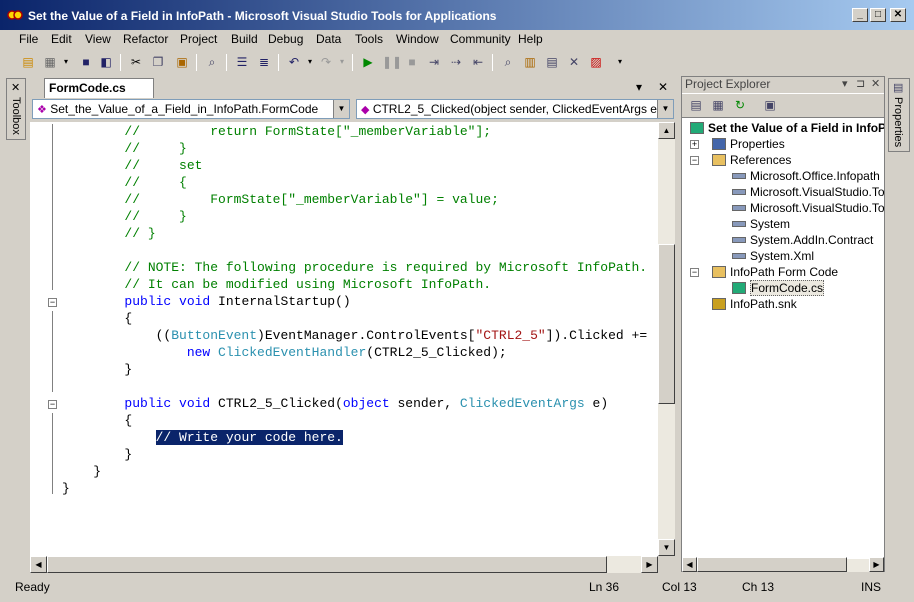 Image resolution: width=914 pixels, height=602 pixels. What do you see at coordinates (106, 62) in the screenshot?
I see `save-all-icon: ◧` at bounding box center [106, 62].